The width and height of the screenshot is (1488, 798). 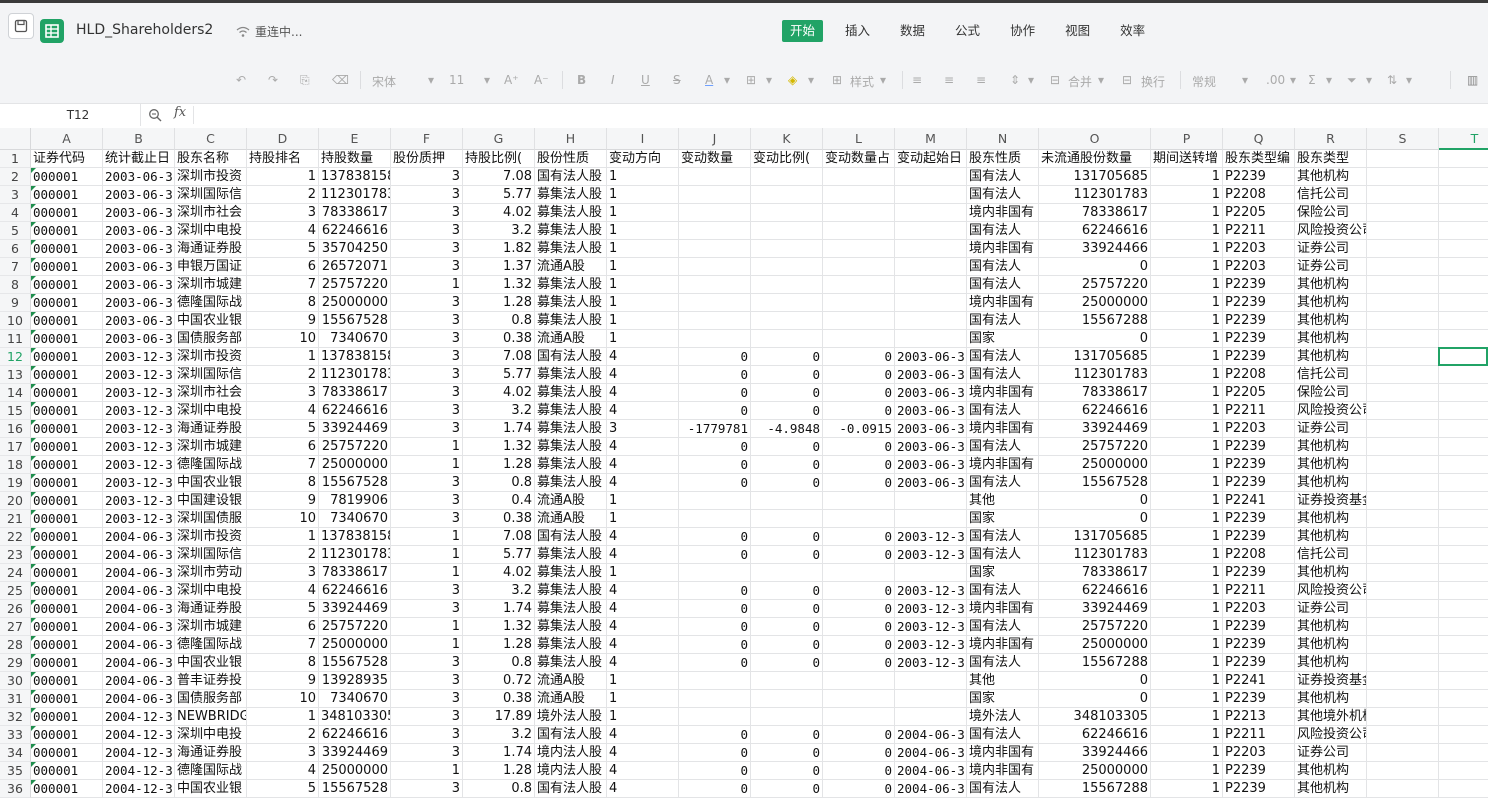 I want to click on cell-I1: 变动方向, so click(x=643, y=159).